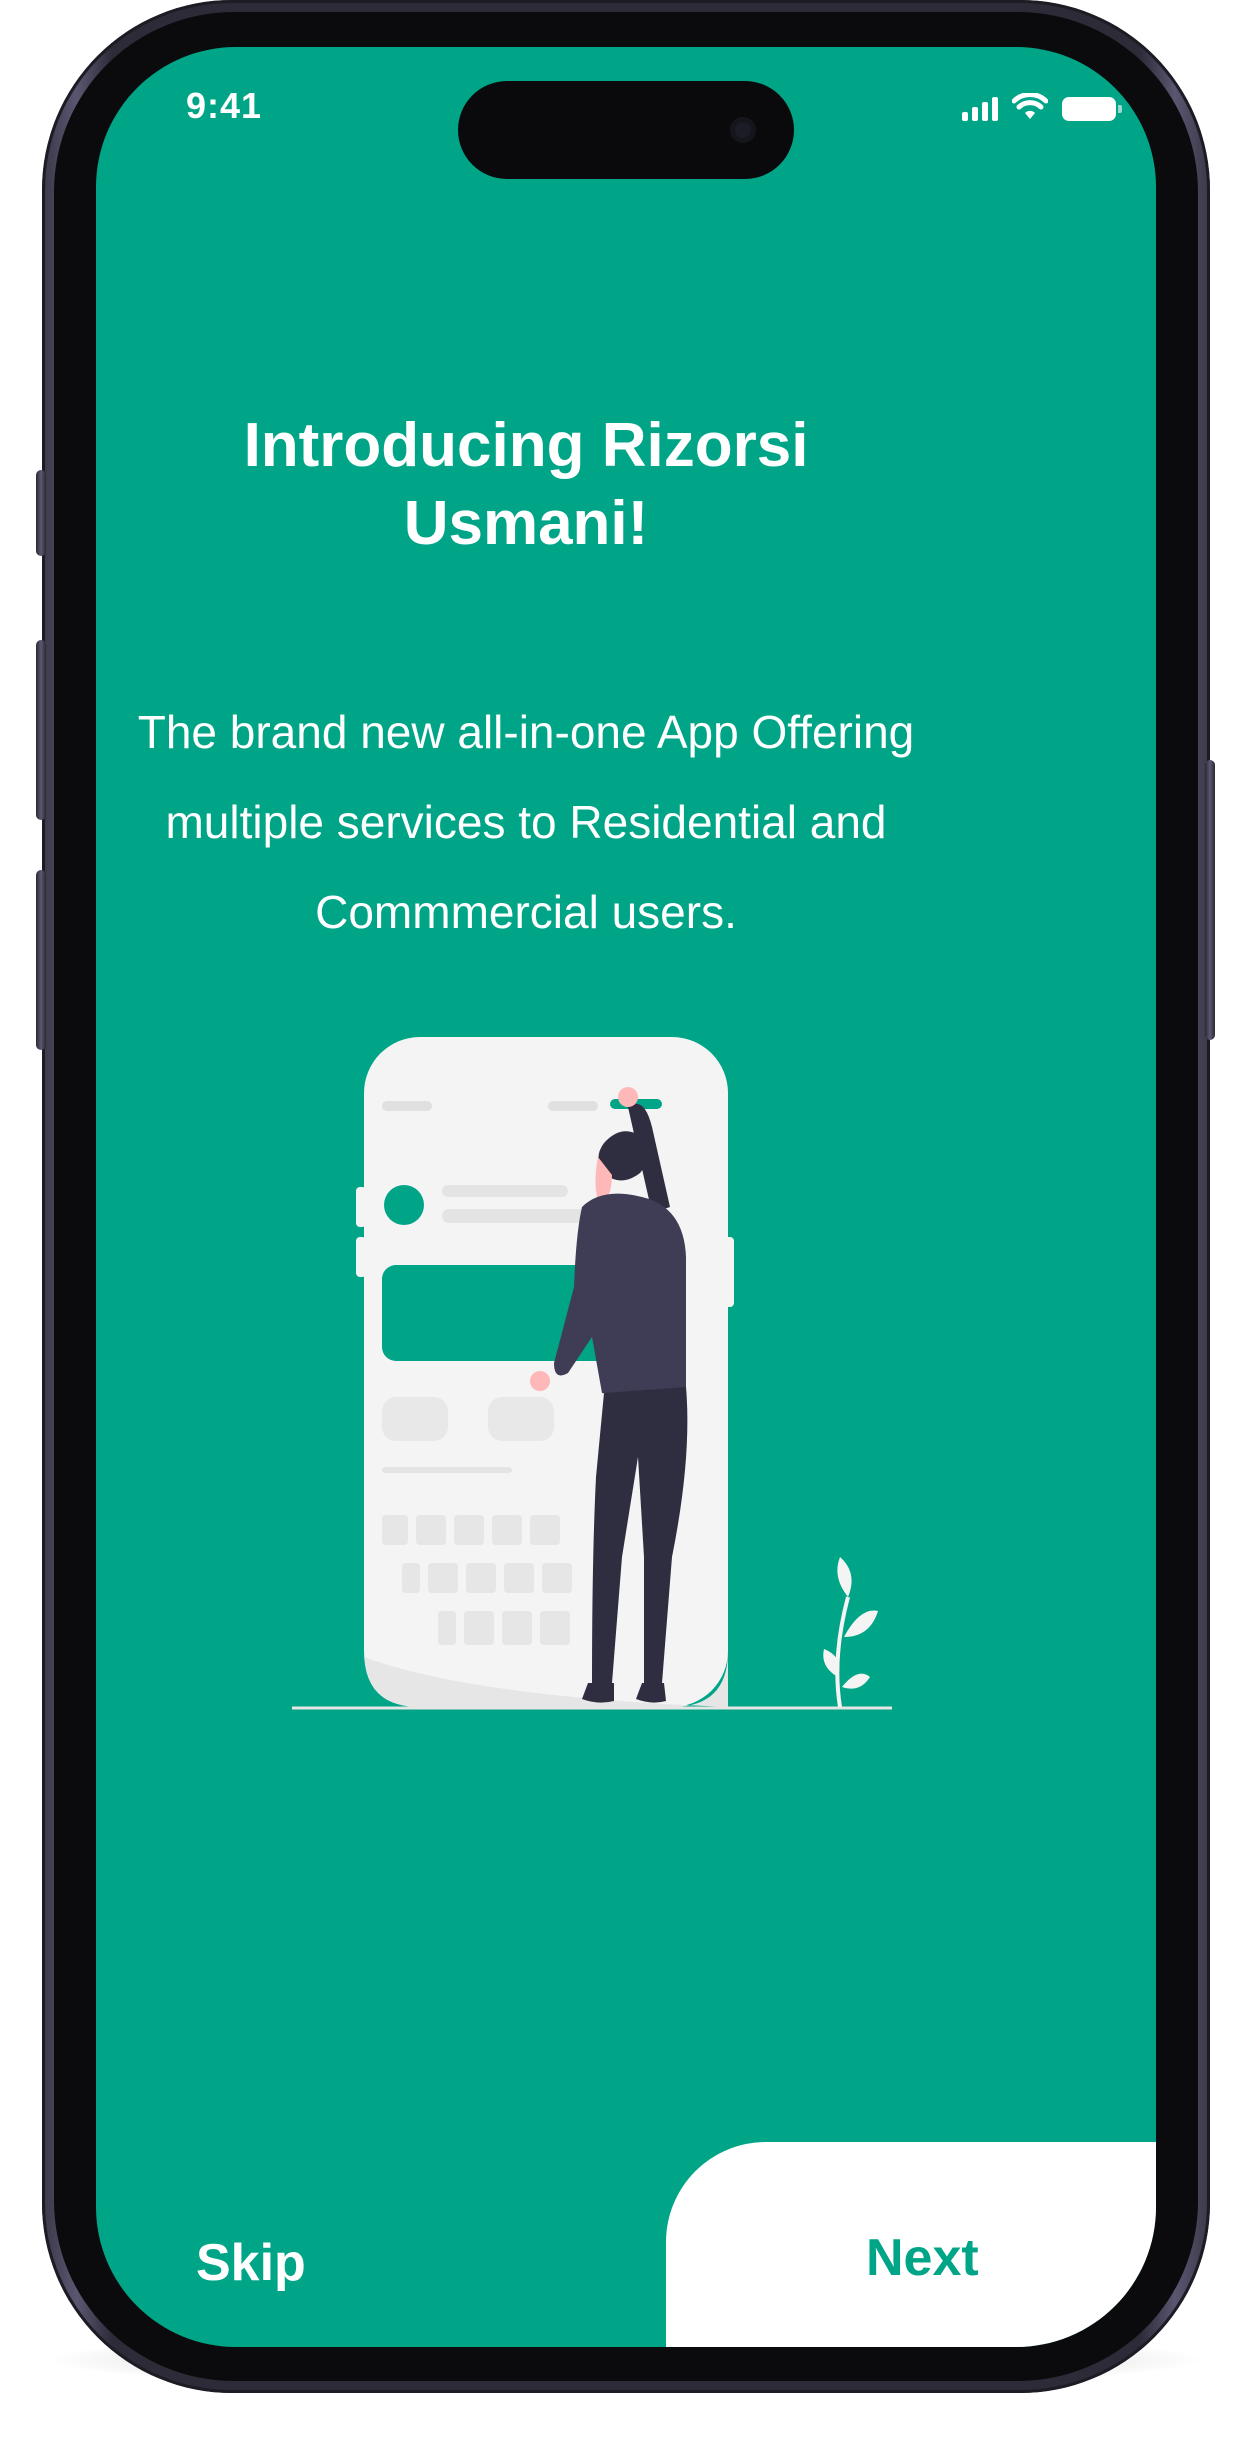  Describe the element at coordinates (980, 109) in the screenshot. I see `signal-icon` at that location.